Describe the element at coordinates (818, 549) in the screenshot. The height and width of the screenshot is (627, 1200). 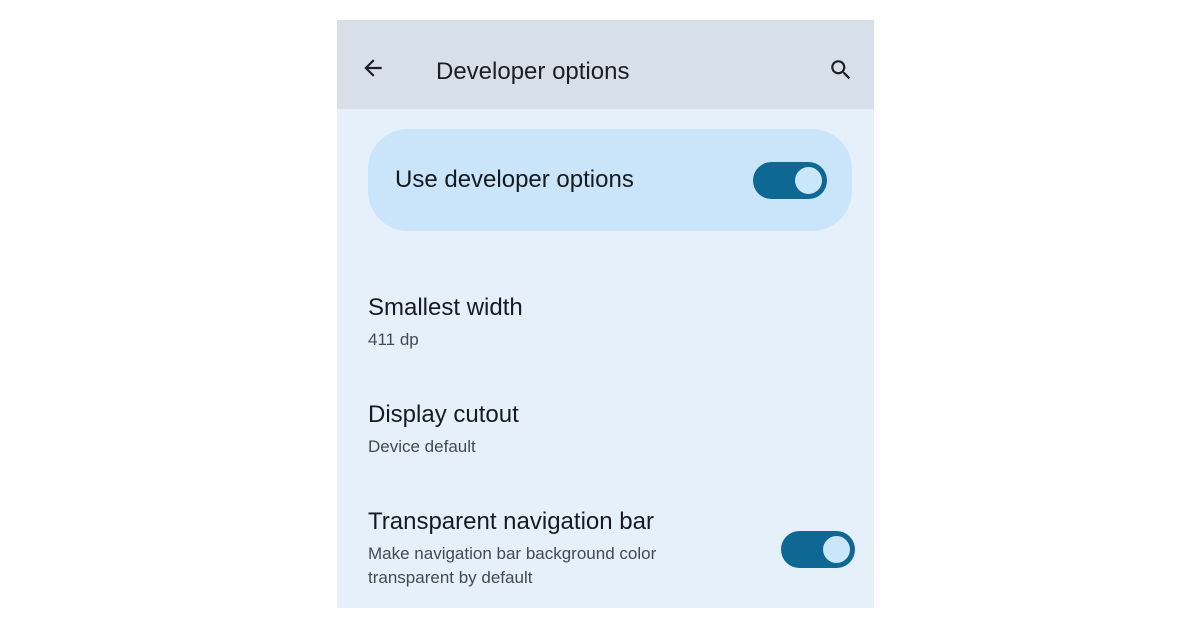
I see `transparent-navigation-bar-toggle` at that location.